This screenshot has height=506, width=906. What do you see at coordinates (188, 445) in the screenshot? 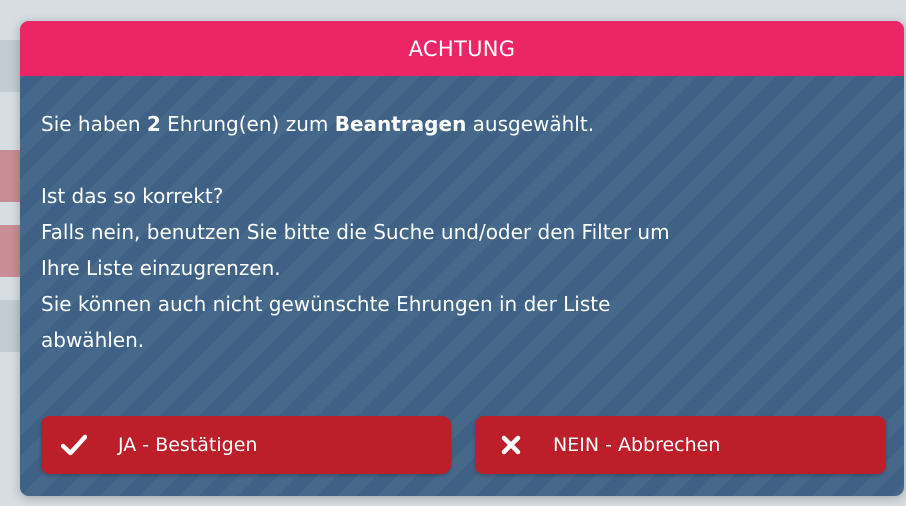
I see `confirm-button-label: JA - Bestätigen` at bounding box center [188, 445].